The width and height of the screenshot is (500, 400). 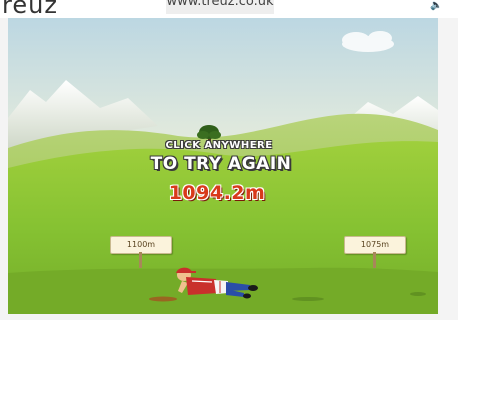 I want to click on url-tab: www.treuz.co.uk, so click(x=220, y=7).